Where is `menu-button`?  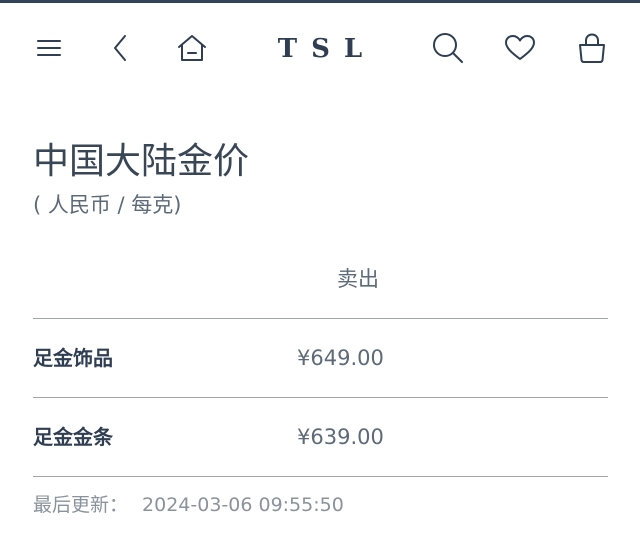 menu-button is located at coordinates (49, 48).